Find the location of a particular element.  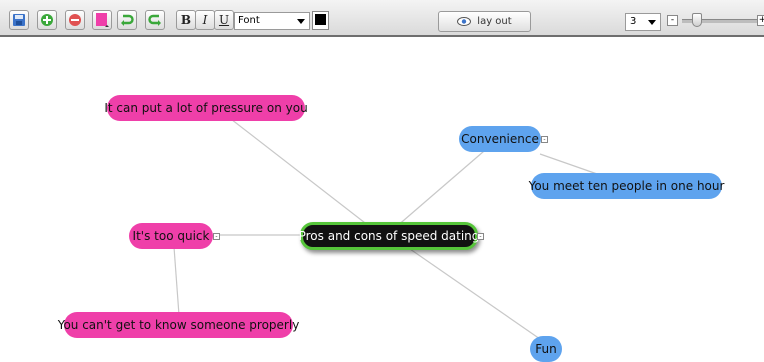

node-label: It's too quick is located at coordinates (171, 236).